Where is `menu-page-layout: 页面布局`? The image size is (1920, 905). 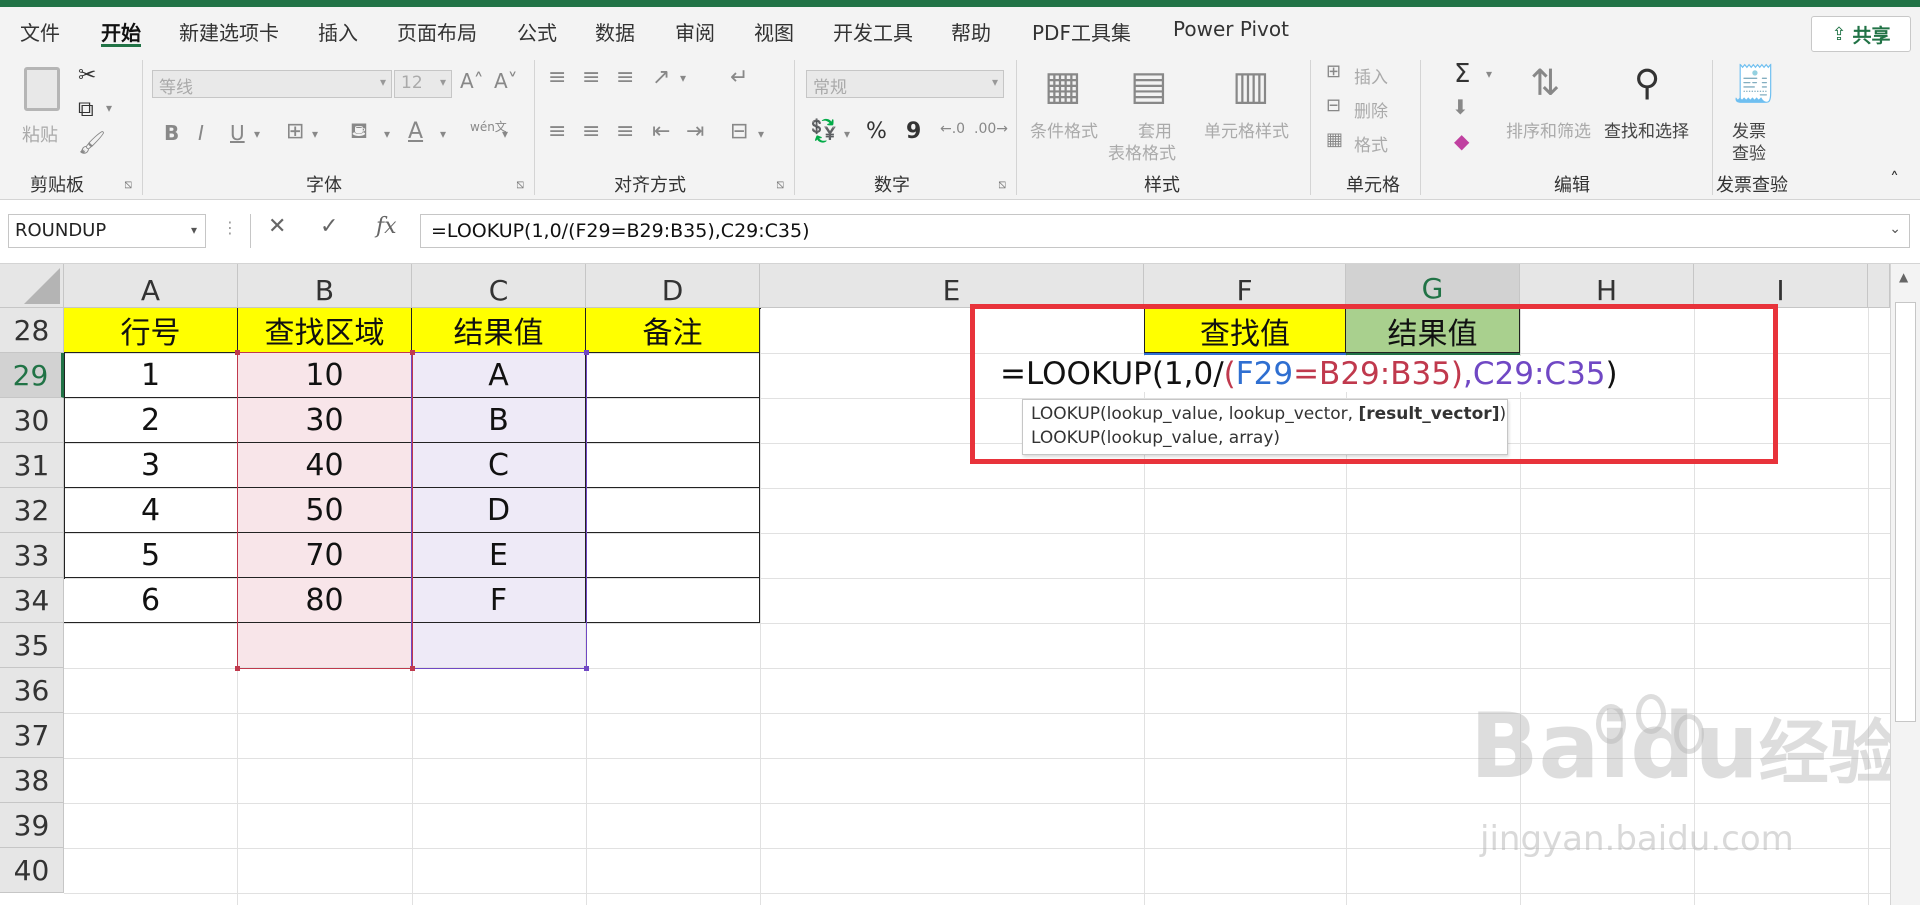 menu-page-layout: 页面布局 is located at coordinates (437, 31).